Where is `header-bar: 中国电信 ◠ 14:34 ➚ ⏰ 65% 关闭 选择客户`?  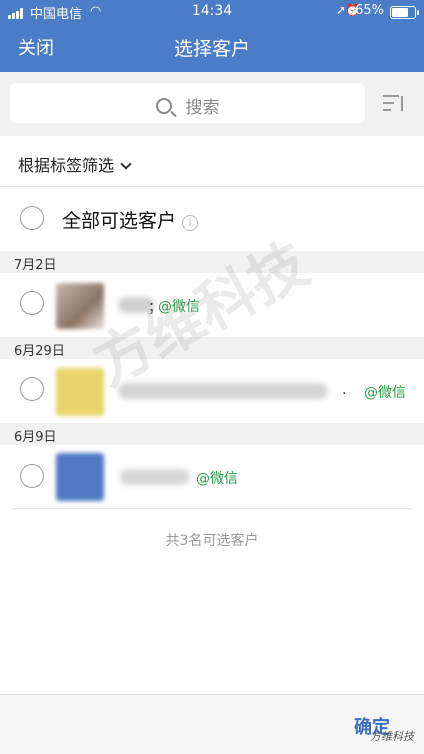 header-bar: 中国电信 ◠ 14:34 ➚ ⏰ 65% 关闭 选择客户 is located at coordinates (212, 36).